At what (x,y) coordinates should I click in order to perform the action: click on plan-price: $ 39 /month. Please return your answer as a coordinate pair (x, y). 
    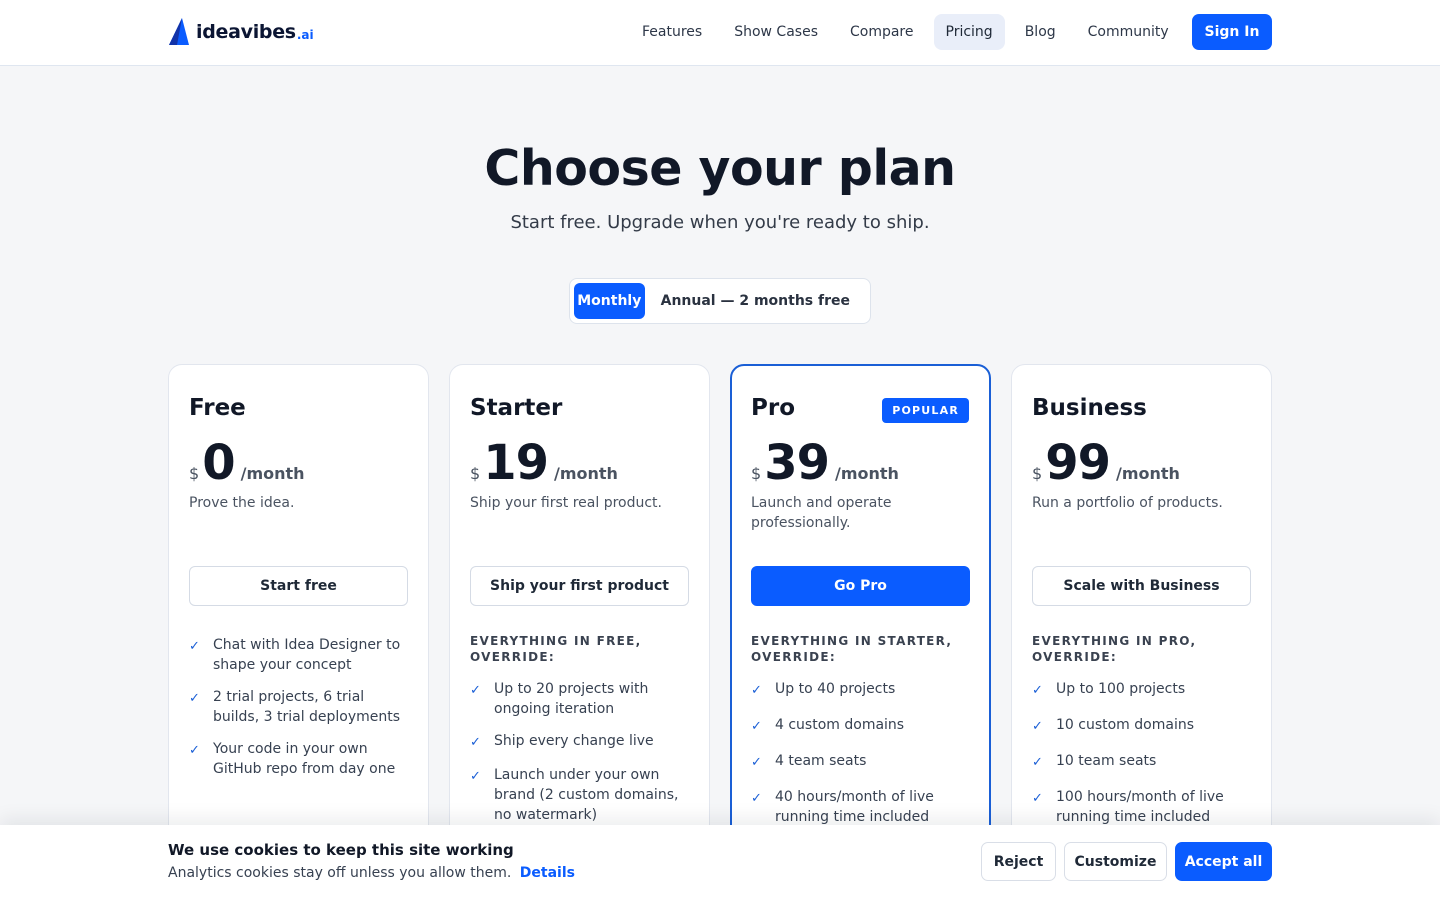
    Looking at the image, I should click on (861, 463).